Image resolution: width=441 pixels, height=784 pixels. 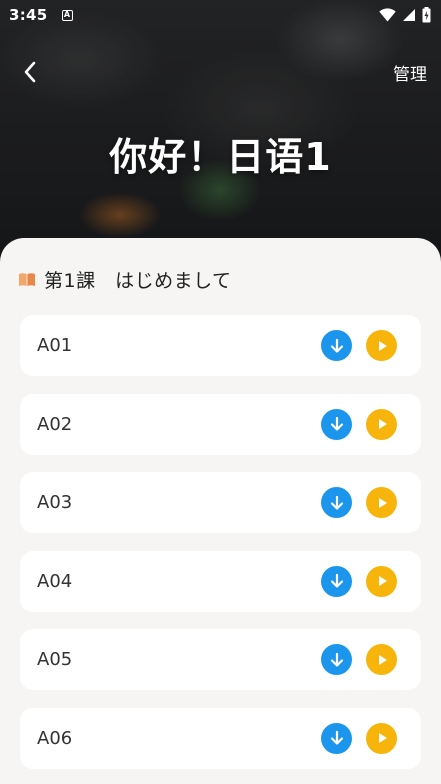 What do you see at coordinates (28, 15) in the screenshot?
I see `status-time: 3:45` at bounding box center [28, 15].